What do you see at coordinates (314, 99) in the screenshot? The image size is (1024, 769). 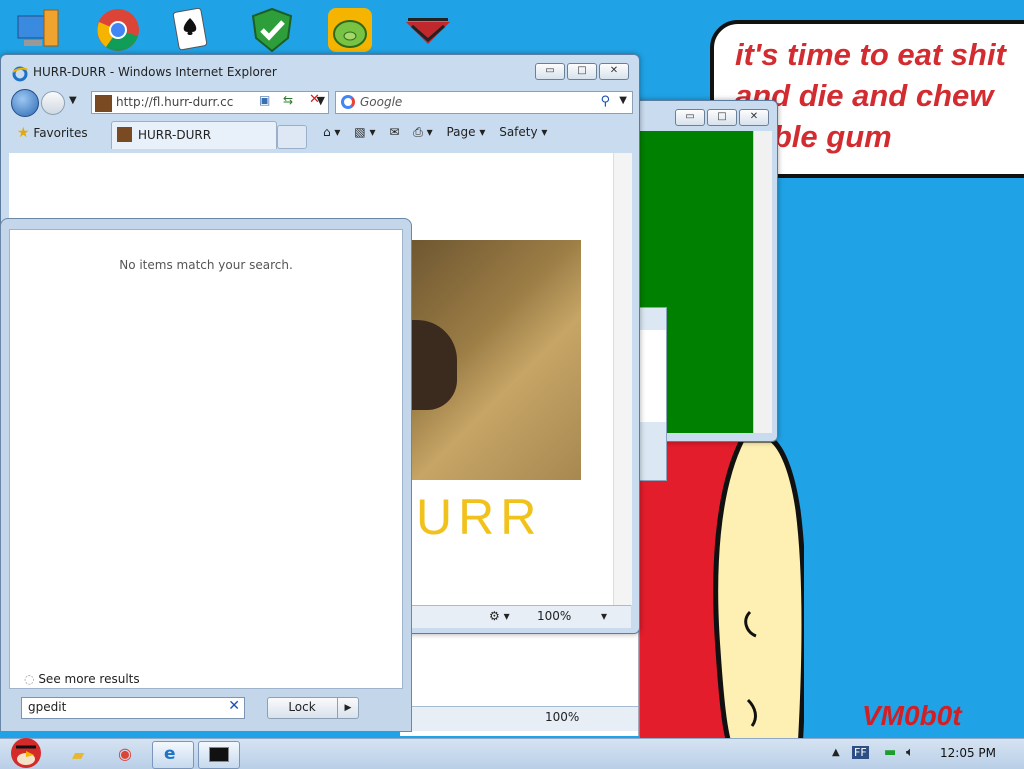 I see `stop-icon: ✕` at bounding box center [314, 99].